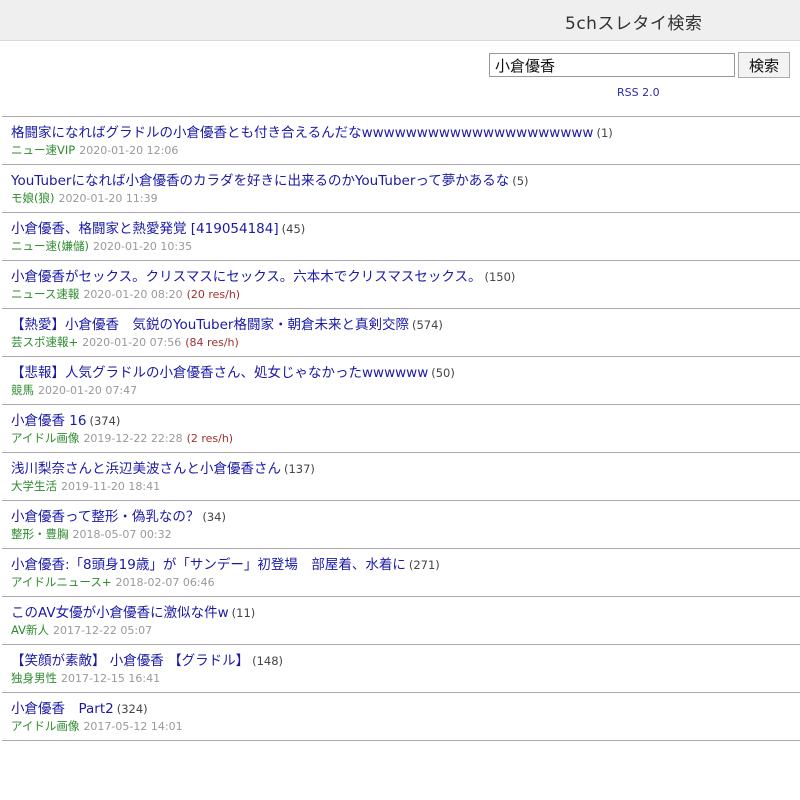 The height and width of the screenshot is (800, 800). I want to click on result-reply-count: (374), so click(105, 421).